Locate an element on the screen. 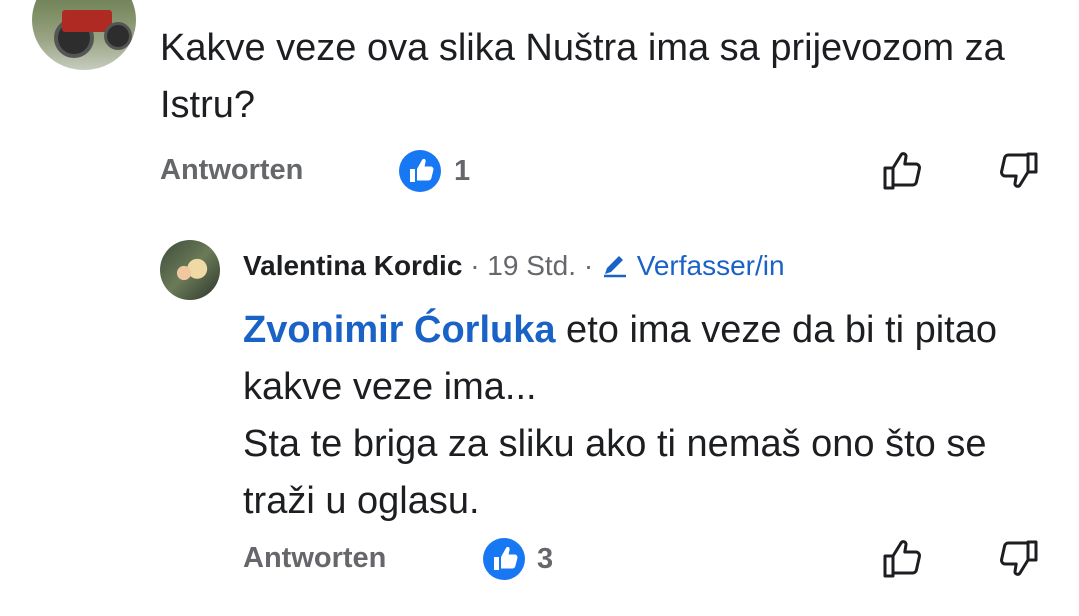 This screenshot has height=616, width=1079. pencil-icon is located at coordinates (615, 269).